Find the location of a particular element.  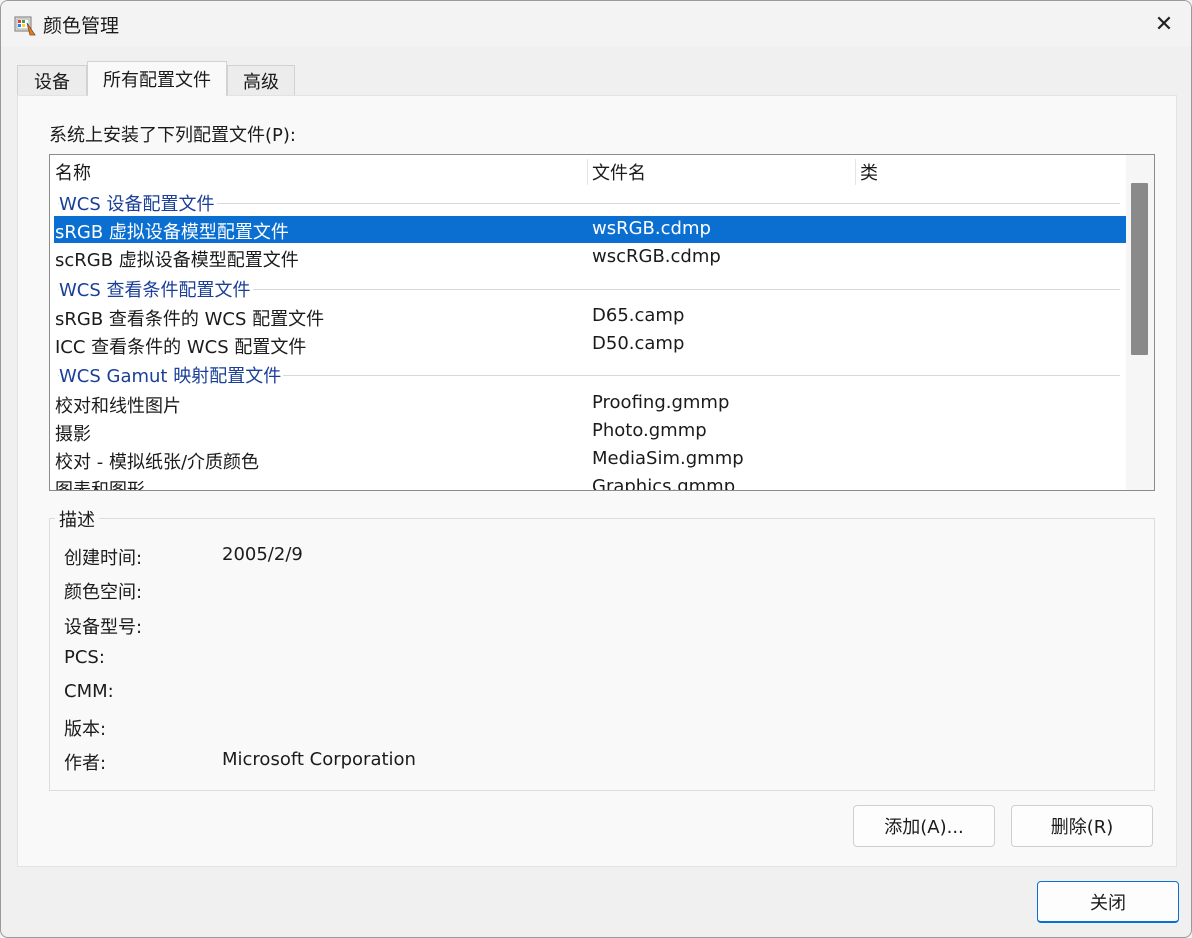

profile-filename: MediaSim.gmmp is located at coordinates (668, 458).